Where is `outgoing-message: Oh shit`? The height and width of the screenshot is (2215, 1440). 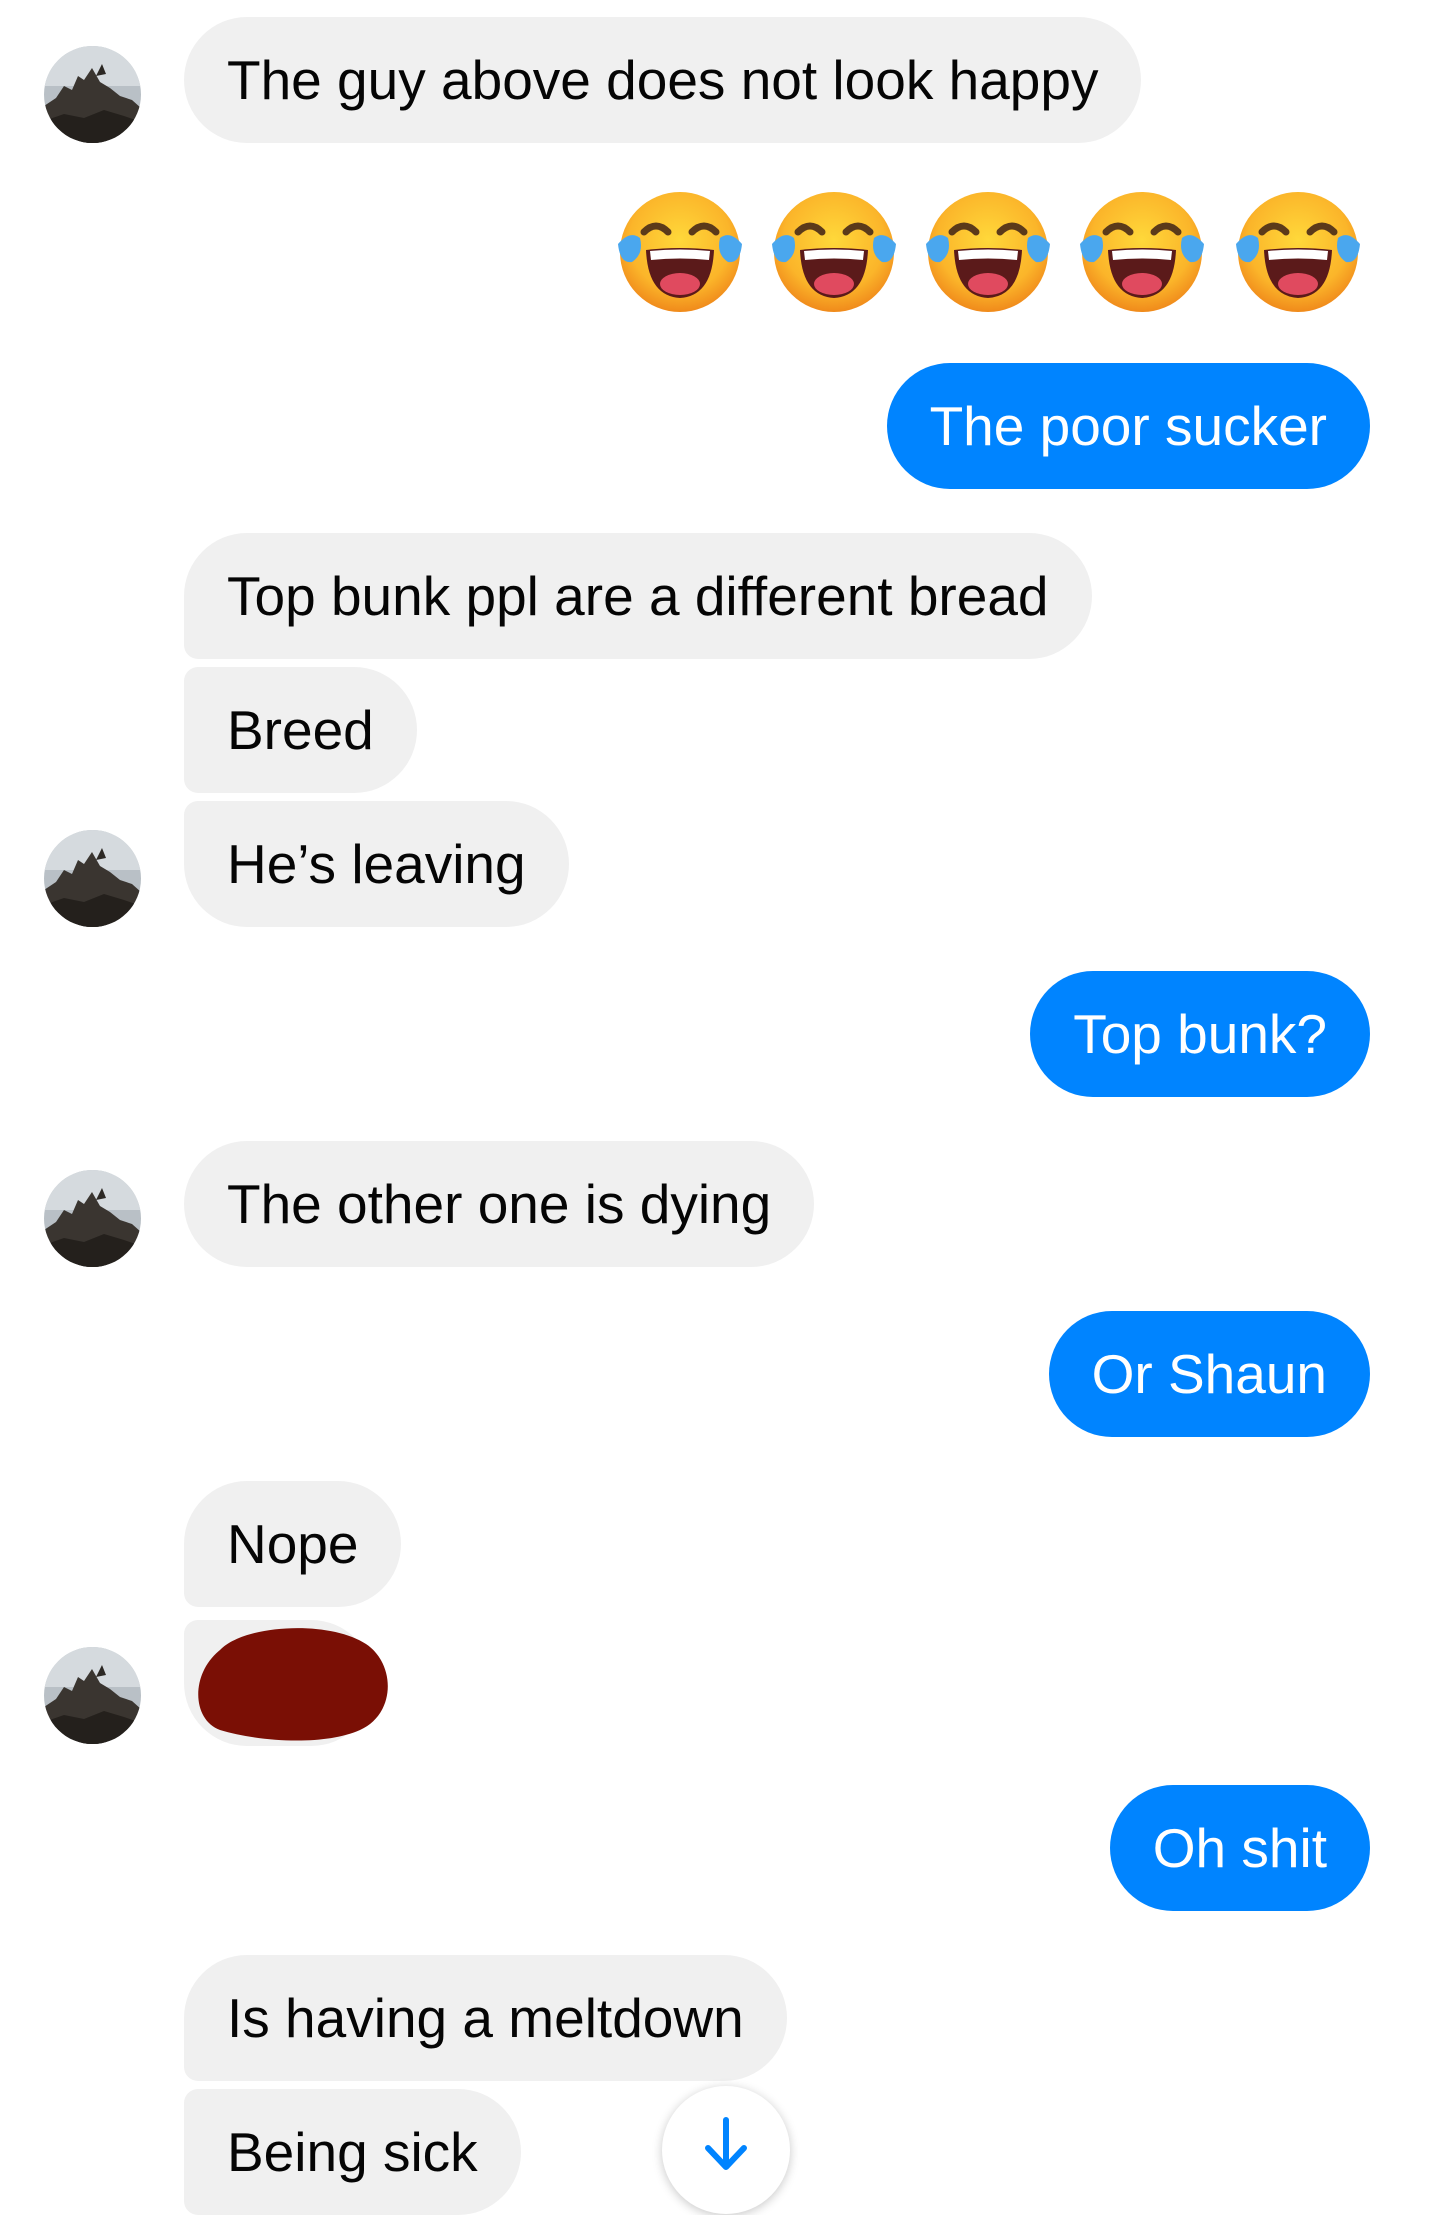 outgoing-message: Oh shit is located at coordinates (1239, 1848).